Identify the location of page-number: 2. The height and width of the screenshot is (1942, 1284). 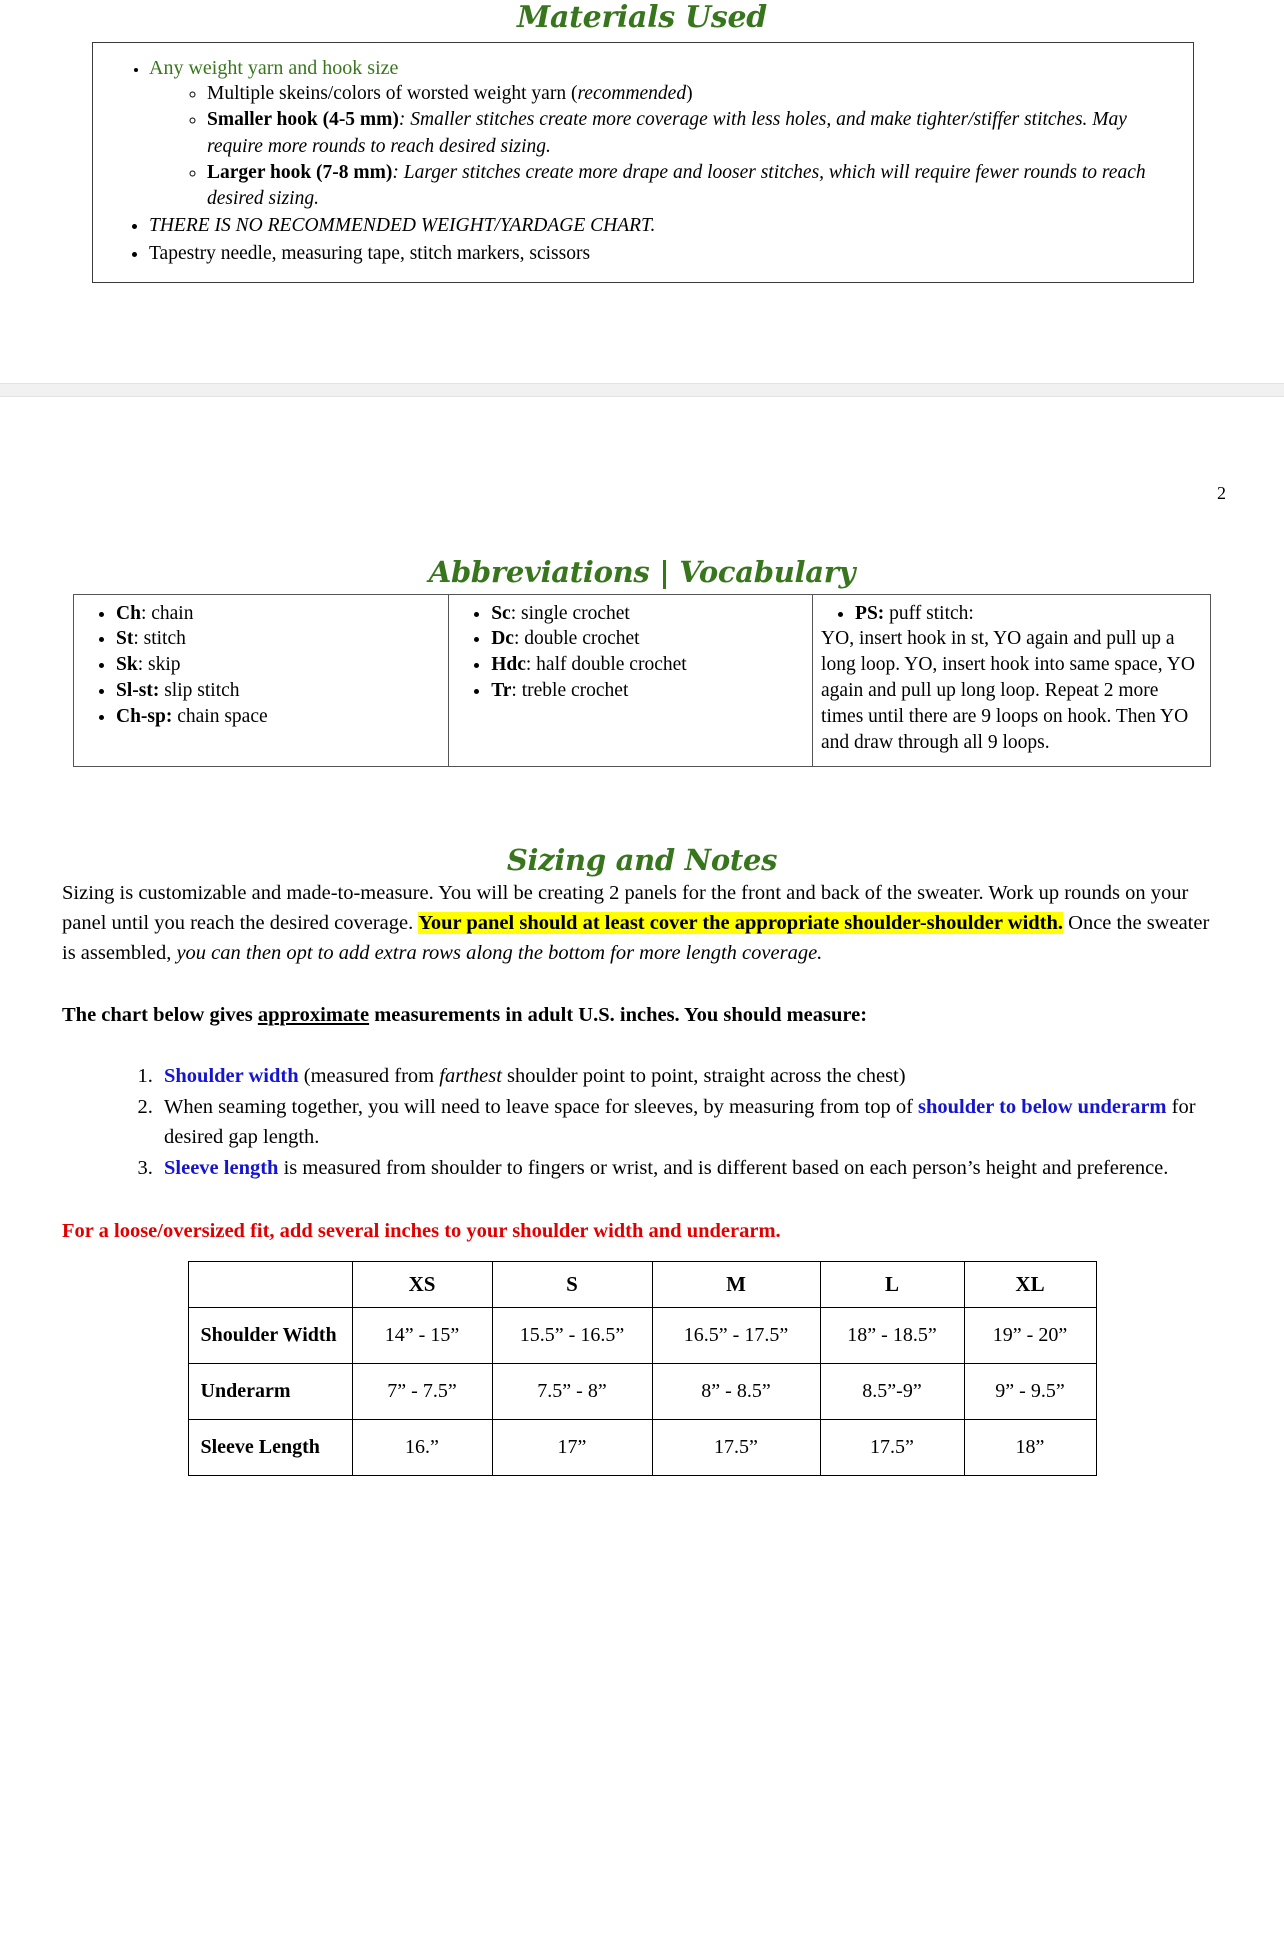
(1221, 493).